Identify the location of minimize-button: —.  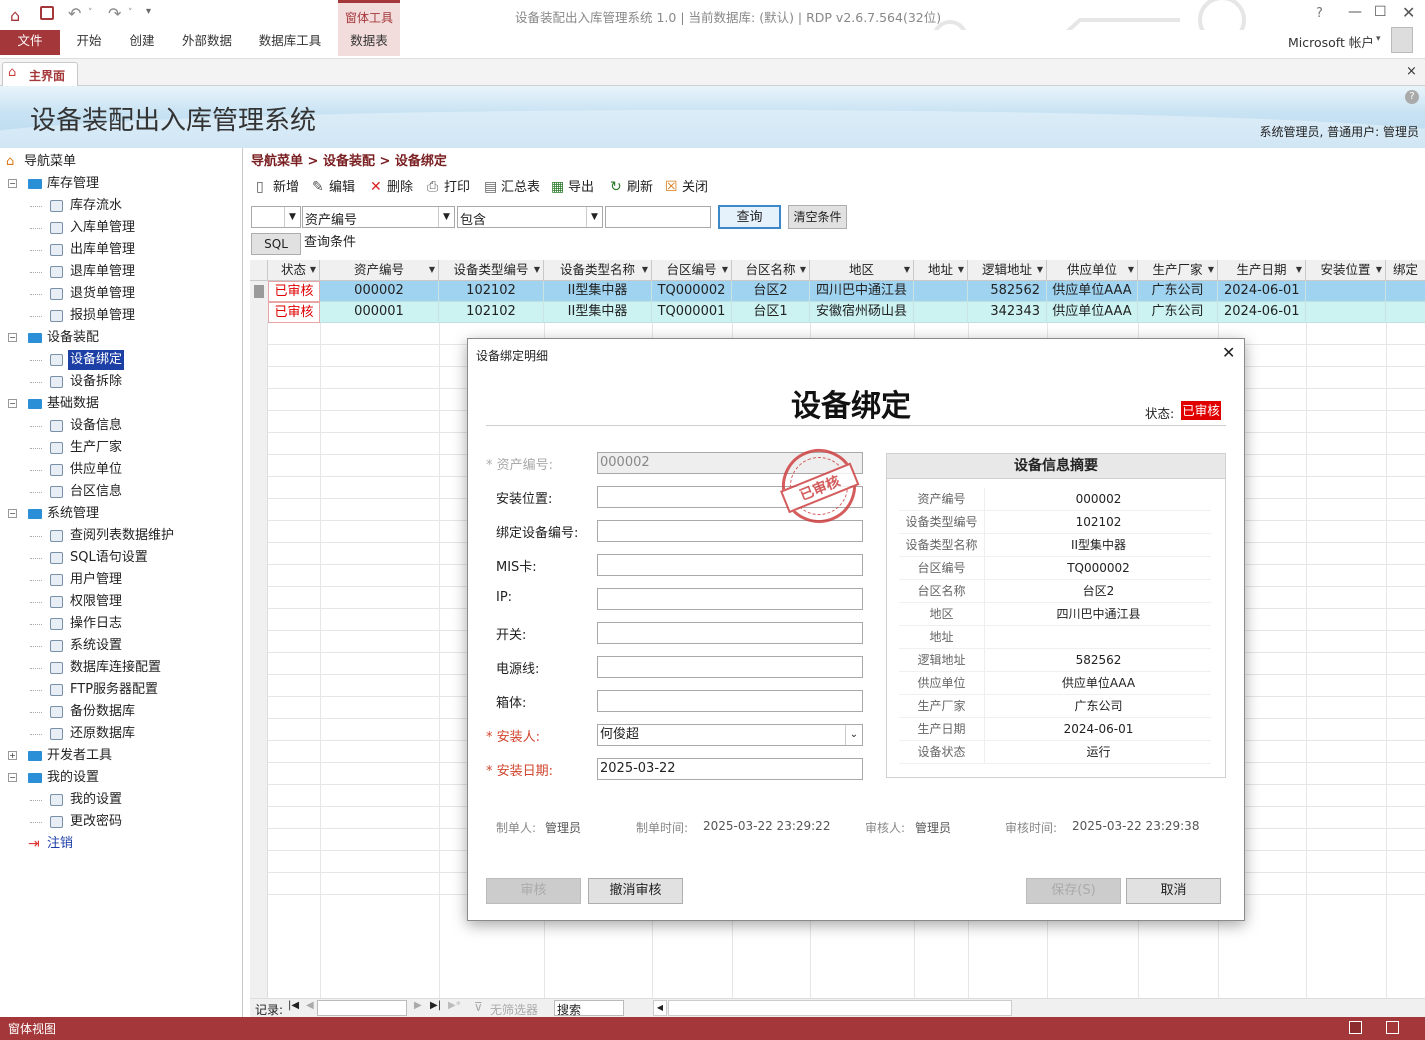
(1355, 12).